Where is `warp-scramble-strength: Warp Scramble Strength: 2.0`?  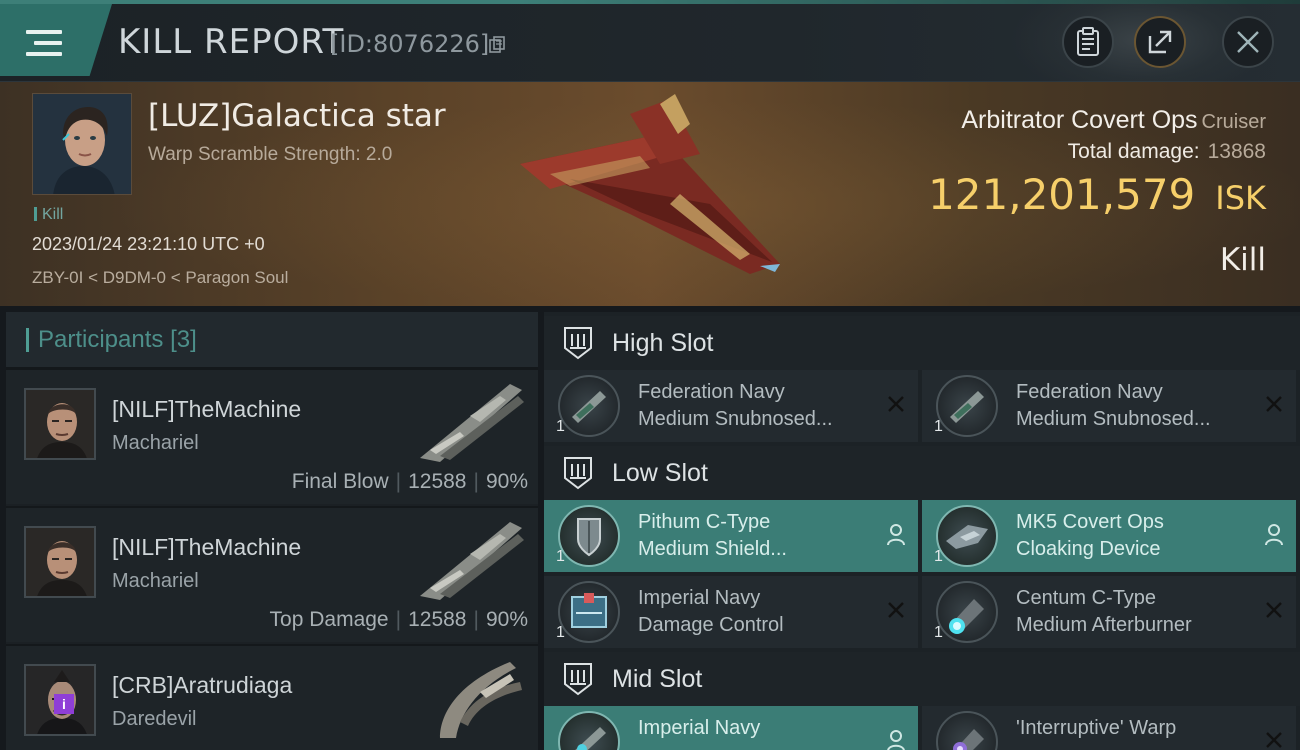 warp-scramble-strength: Warp Scramble Strength: 2.0 is located at coordinates (270, 154).